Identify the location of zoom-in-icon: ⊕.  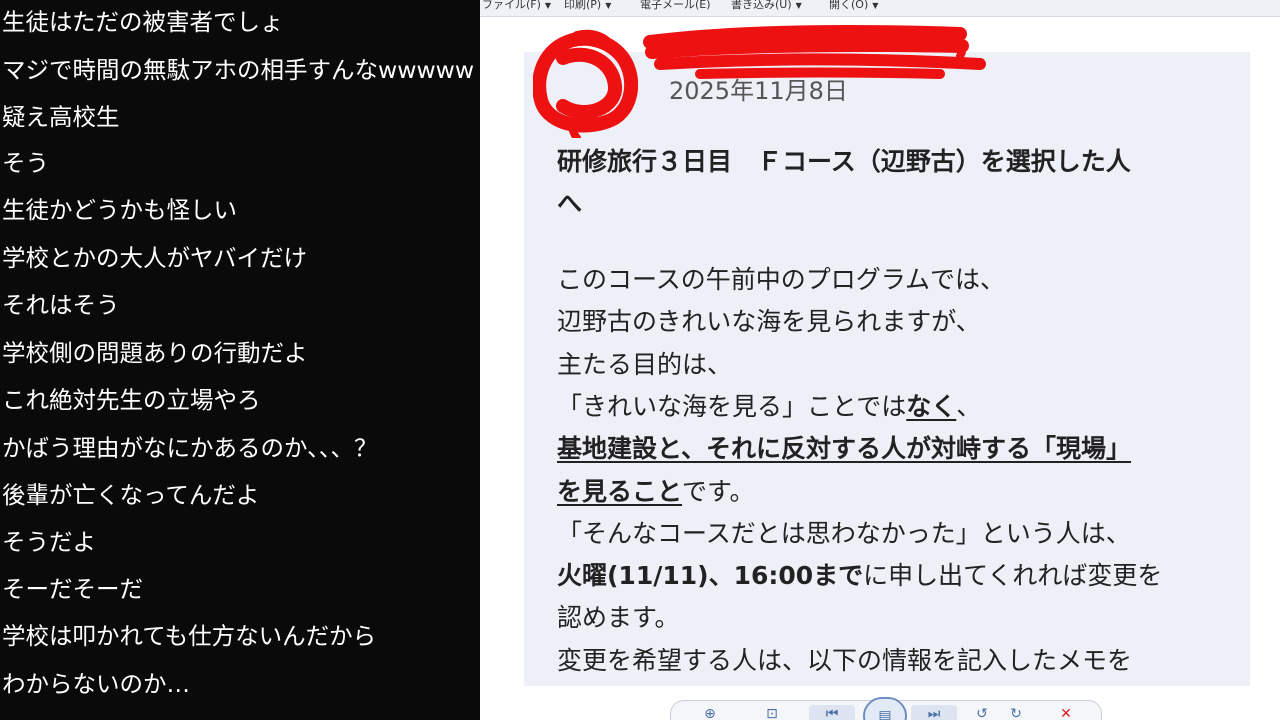
(710, 712).